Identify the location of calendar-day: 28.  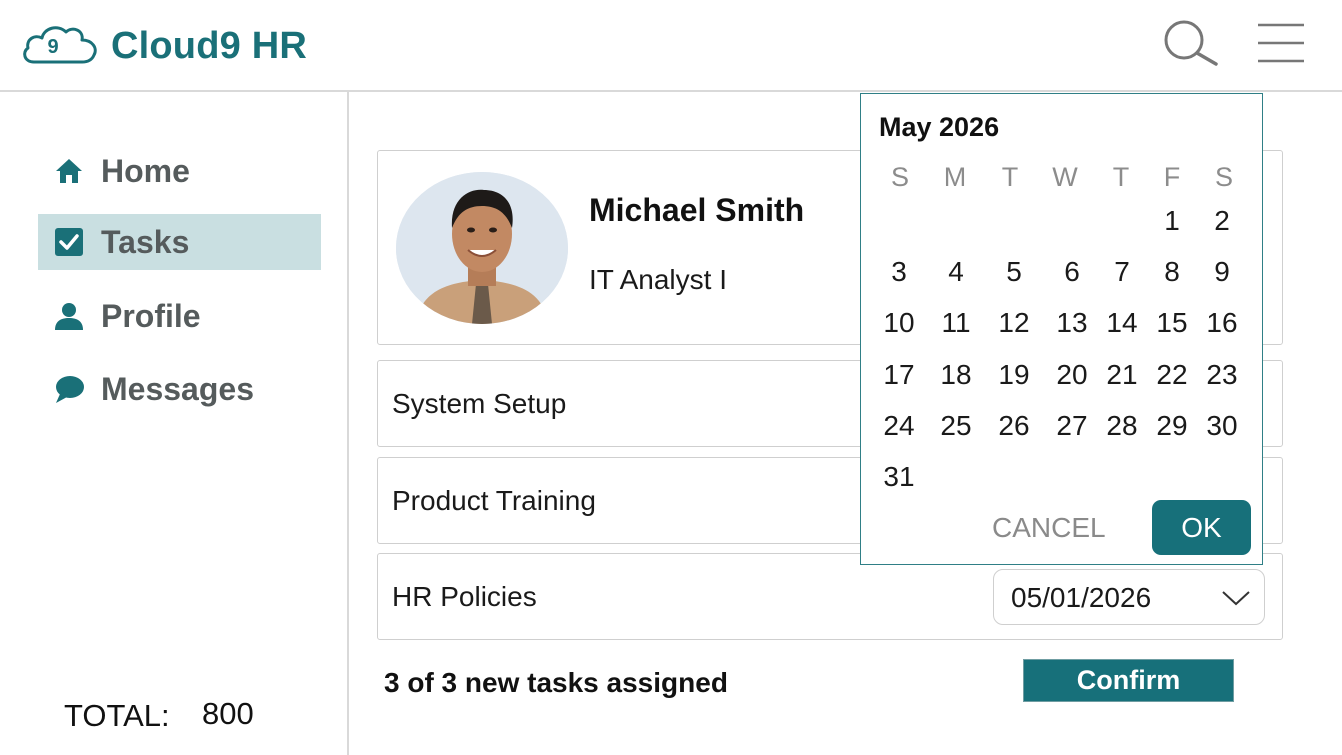
(1122, 426).